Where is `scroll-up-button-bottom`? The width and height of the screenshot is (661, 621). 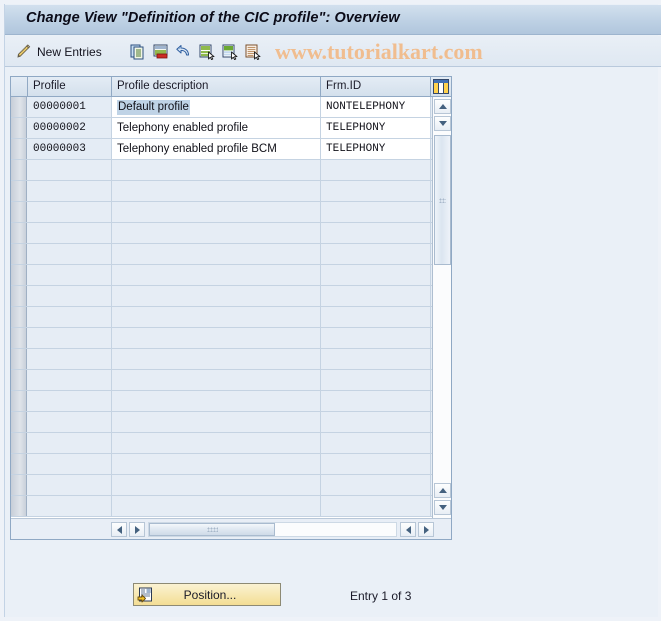 scroll-up-button-bottom is located at coordinates (442, 490).